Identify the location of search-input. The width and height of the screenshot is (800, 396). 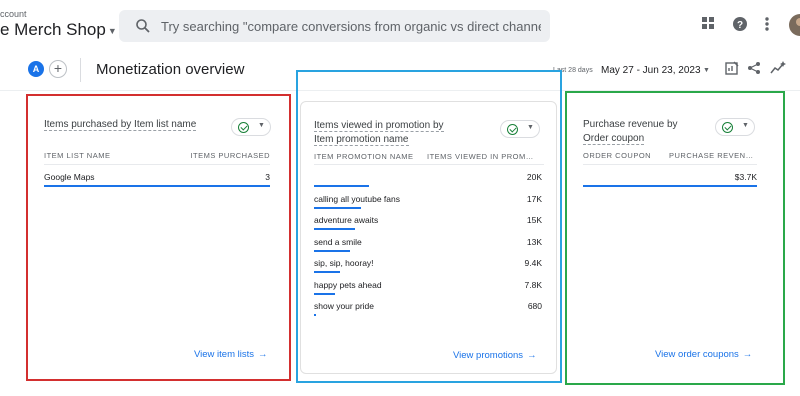
(351, 26).